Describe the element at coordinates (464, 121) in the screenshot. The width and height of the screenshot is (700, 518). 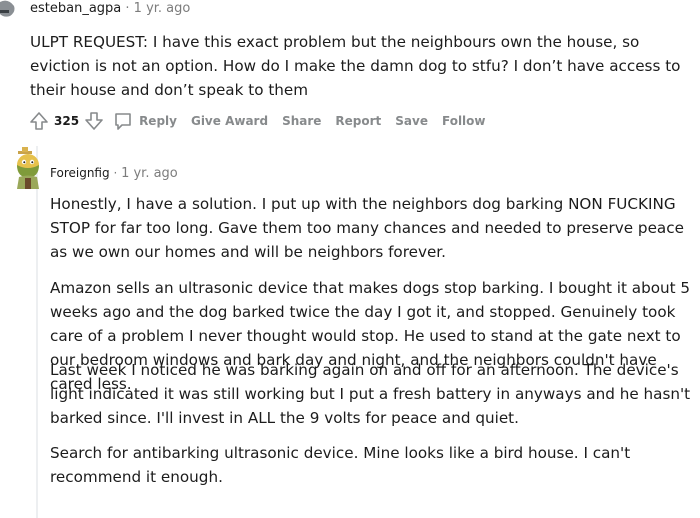
I see `follow-button: Follow` at that location.